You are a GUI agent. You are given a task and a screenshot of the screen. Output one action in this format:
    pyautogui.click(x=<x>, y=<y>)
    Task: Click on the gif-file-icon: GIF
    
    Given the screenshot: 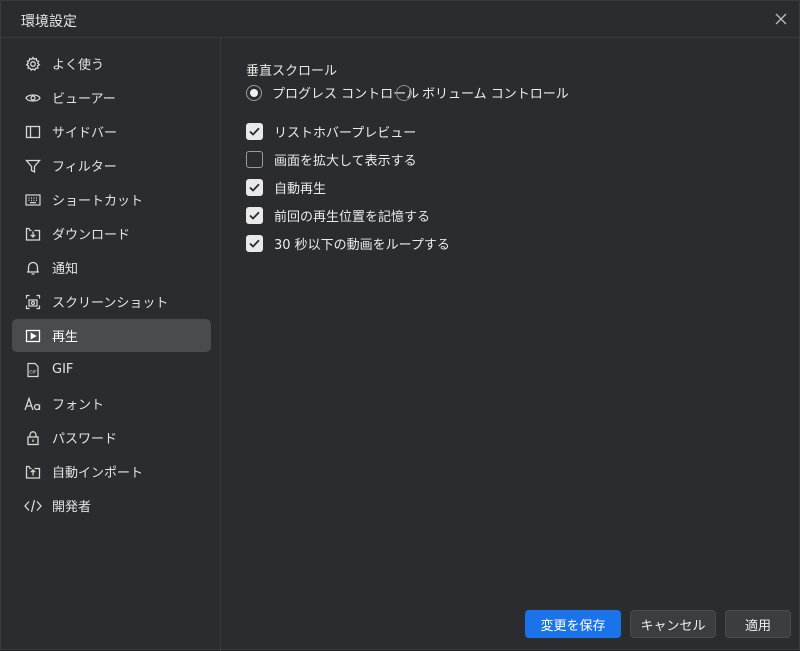 What is the action you would take?
    pyautogui.click(x=33, y=370)
    